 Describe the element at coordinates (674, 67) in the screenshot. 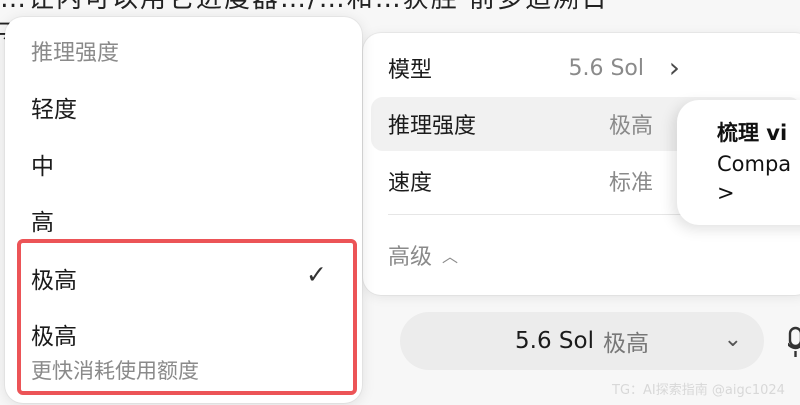

I see `chevron-right-icon: ›` at that location.